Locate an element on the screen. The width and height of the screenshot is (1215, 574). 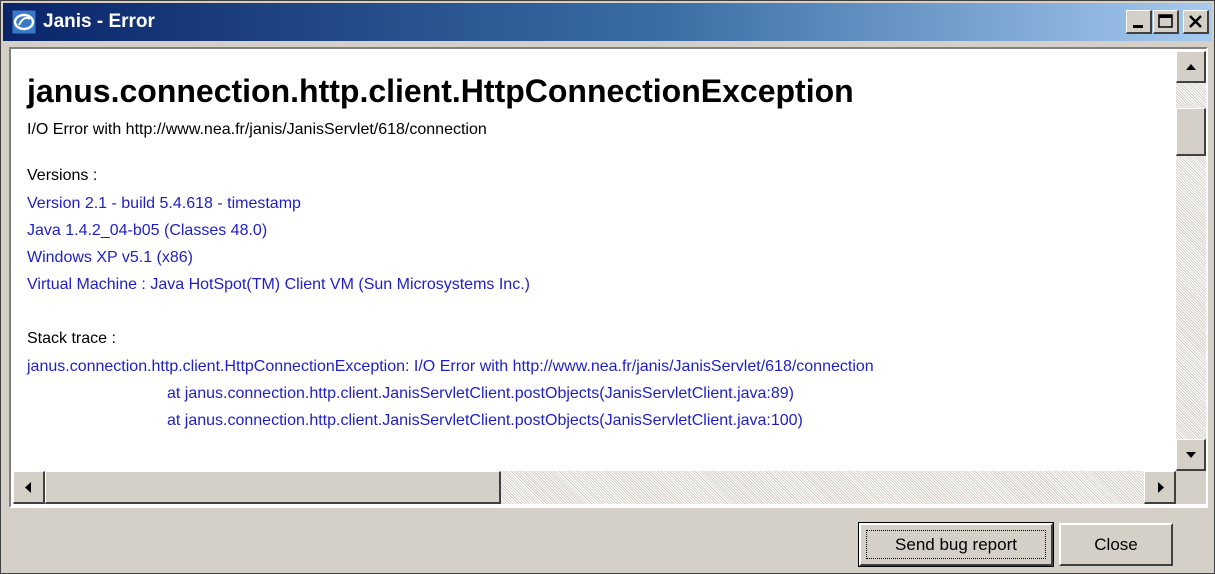
stack-trace-label: Stack trace : is located at coordinates (71, 338).